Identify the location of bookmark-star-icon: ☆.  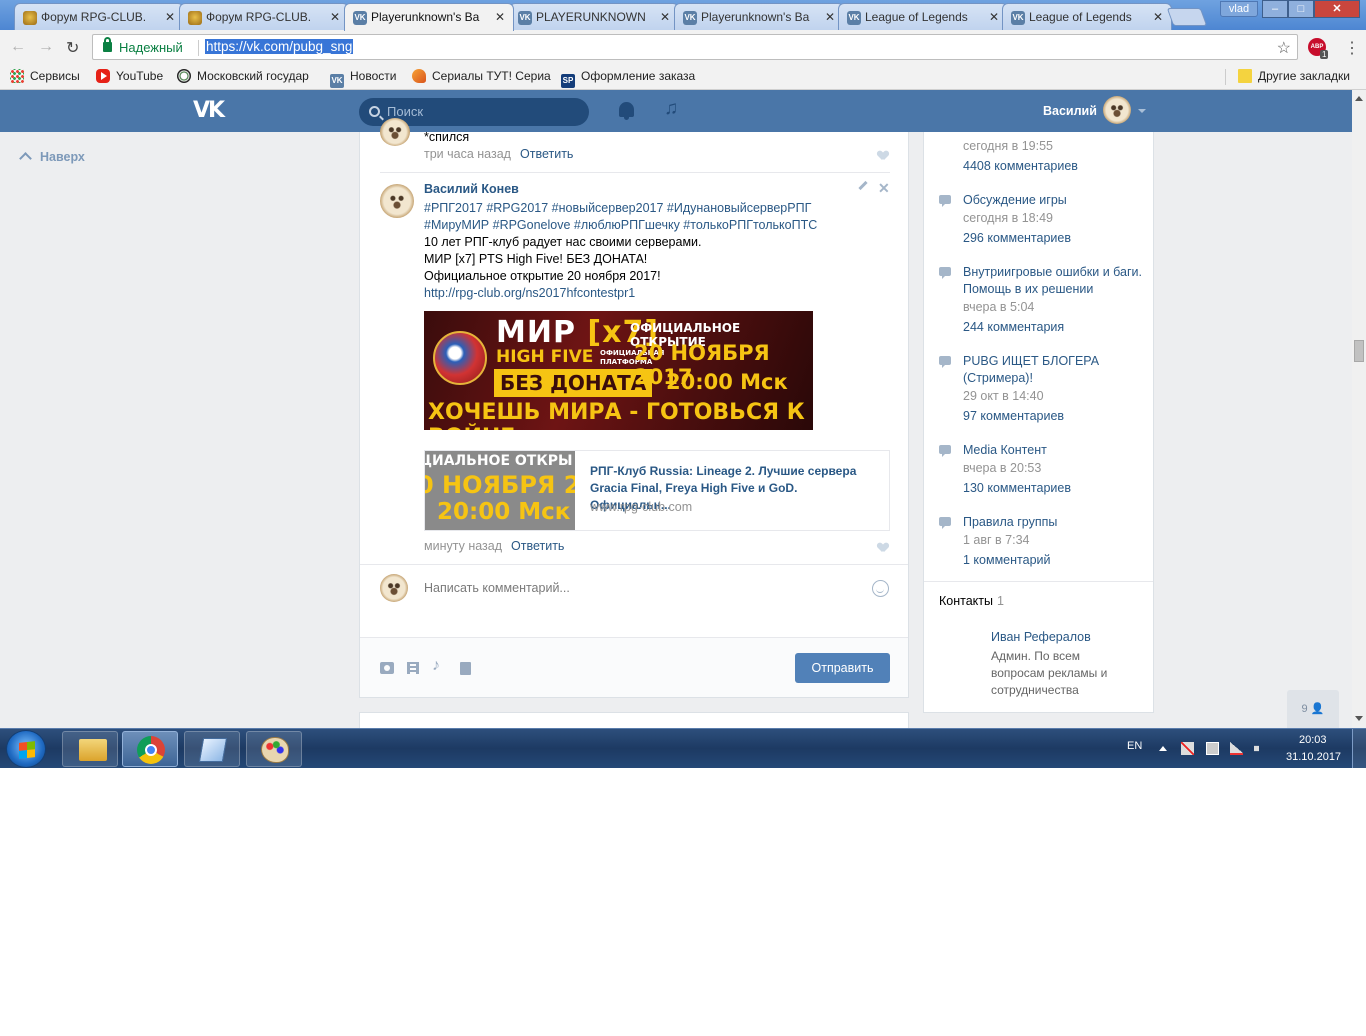
(1284, 48).